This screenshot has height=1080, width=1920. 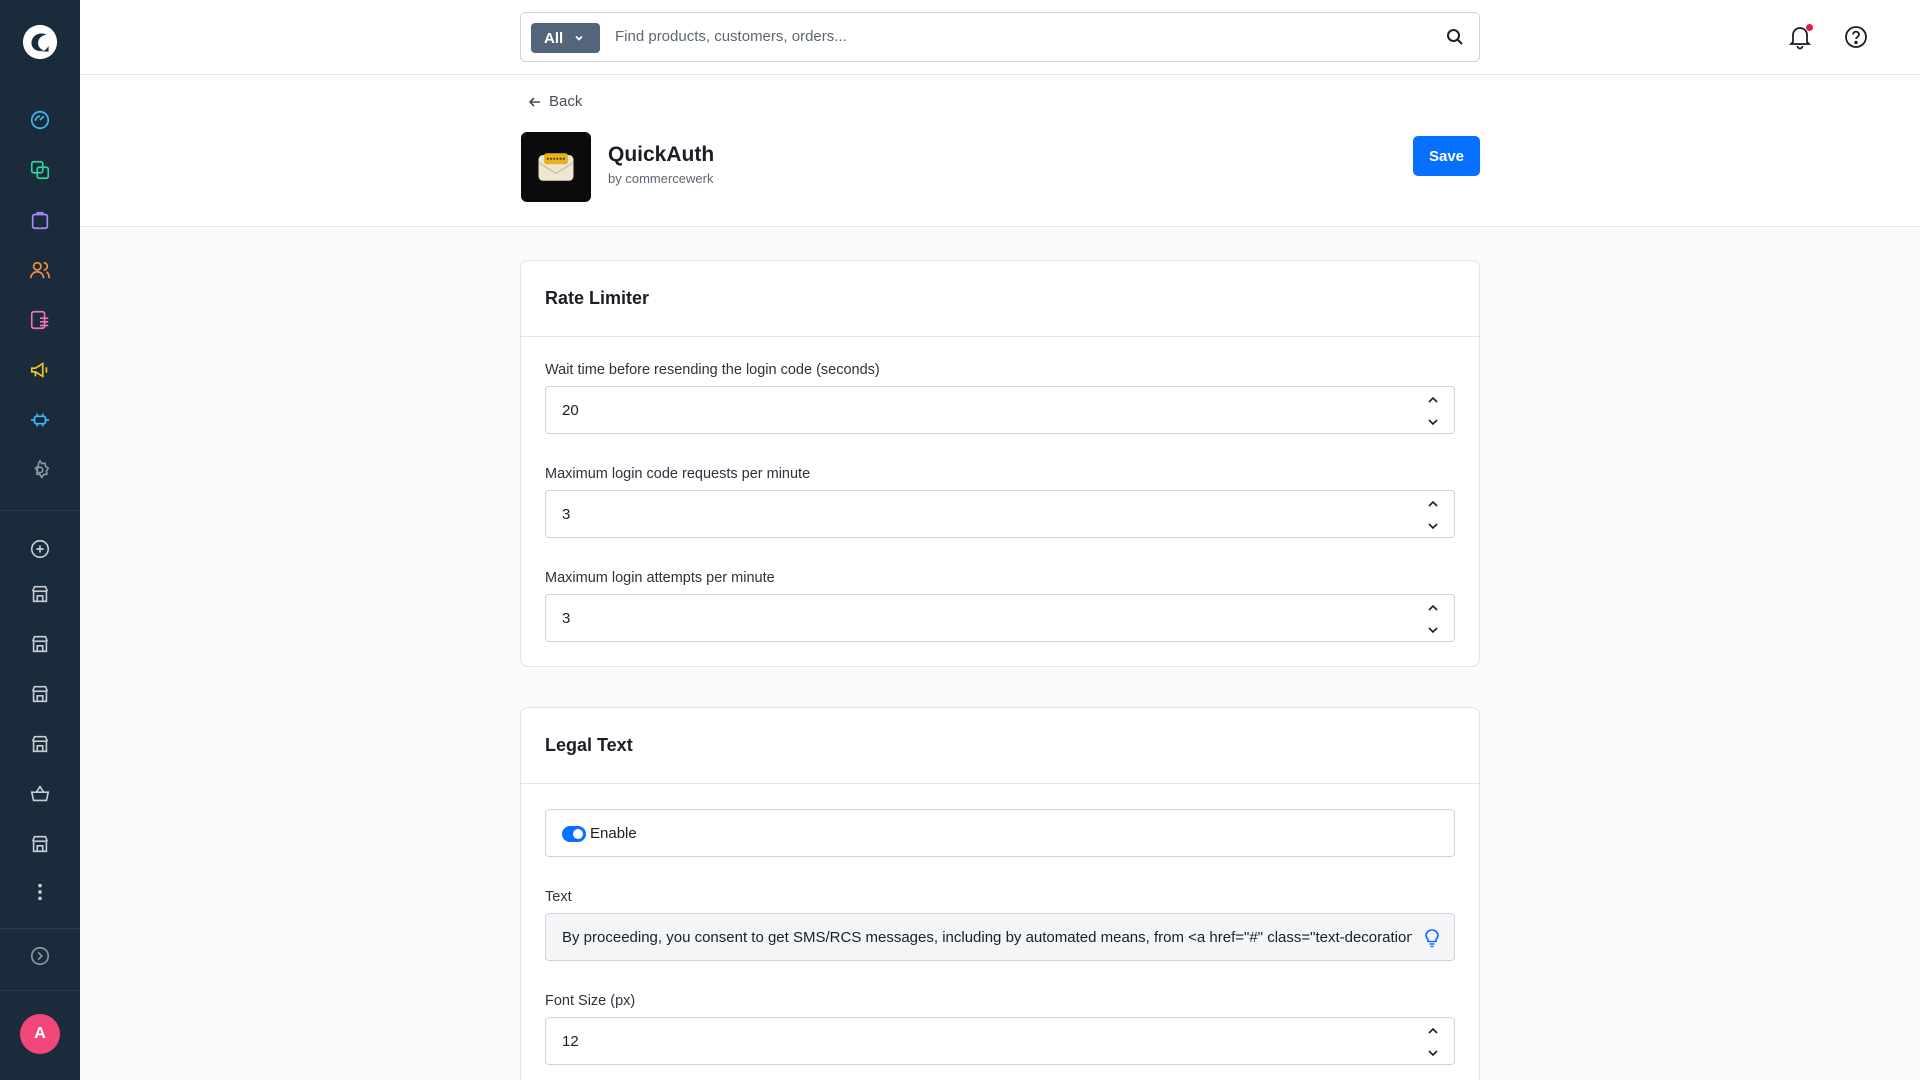 I want to click on code-requests-label: Maximum login code requests per minute, so click(x=678, y=474).